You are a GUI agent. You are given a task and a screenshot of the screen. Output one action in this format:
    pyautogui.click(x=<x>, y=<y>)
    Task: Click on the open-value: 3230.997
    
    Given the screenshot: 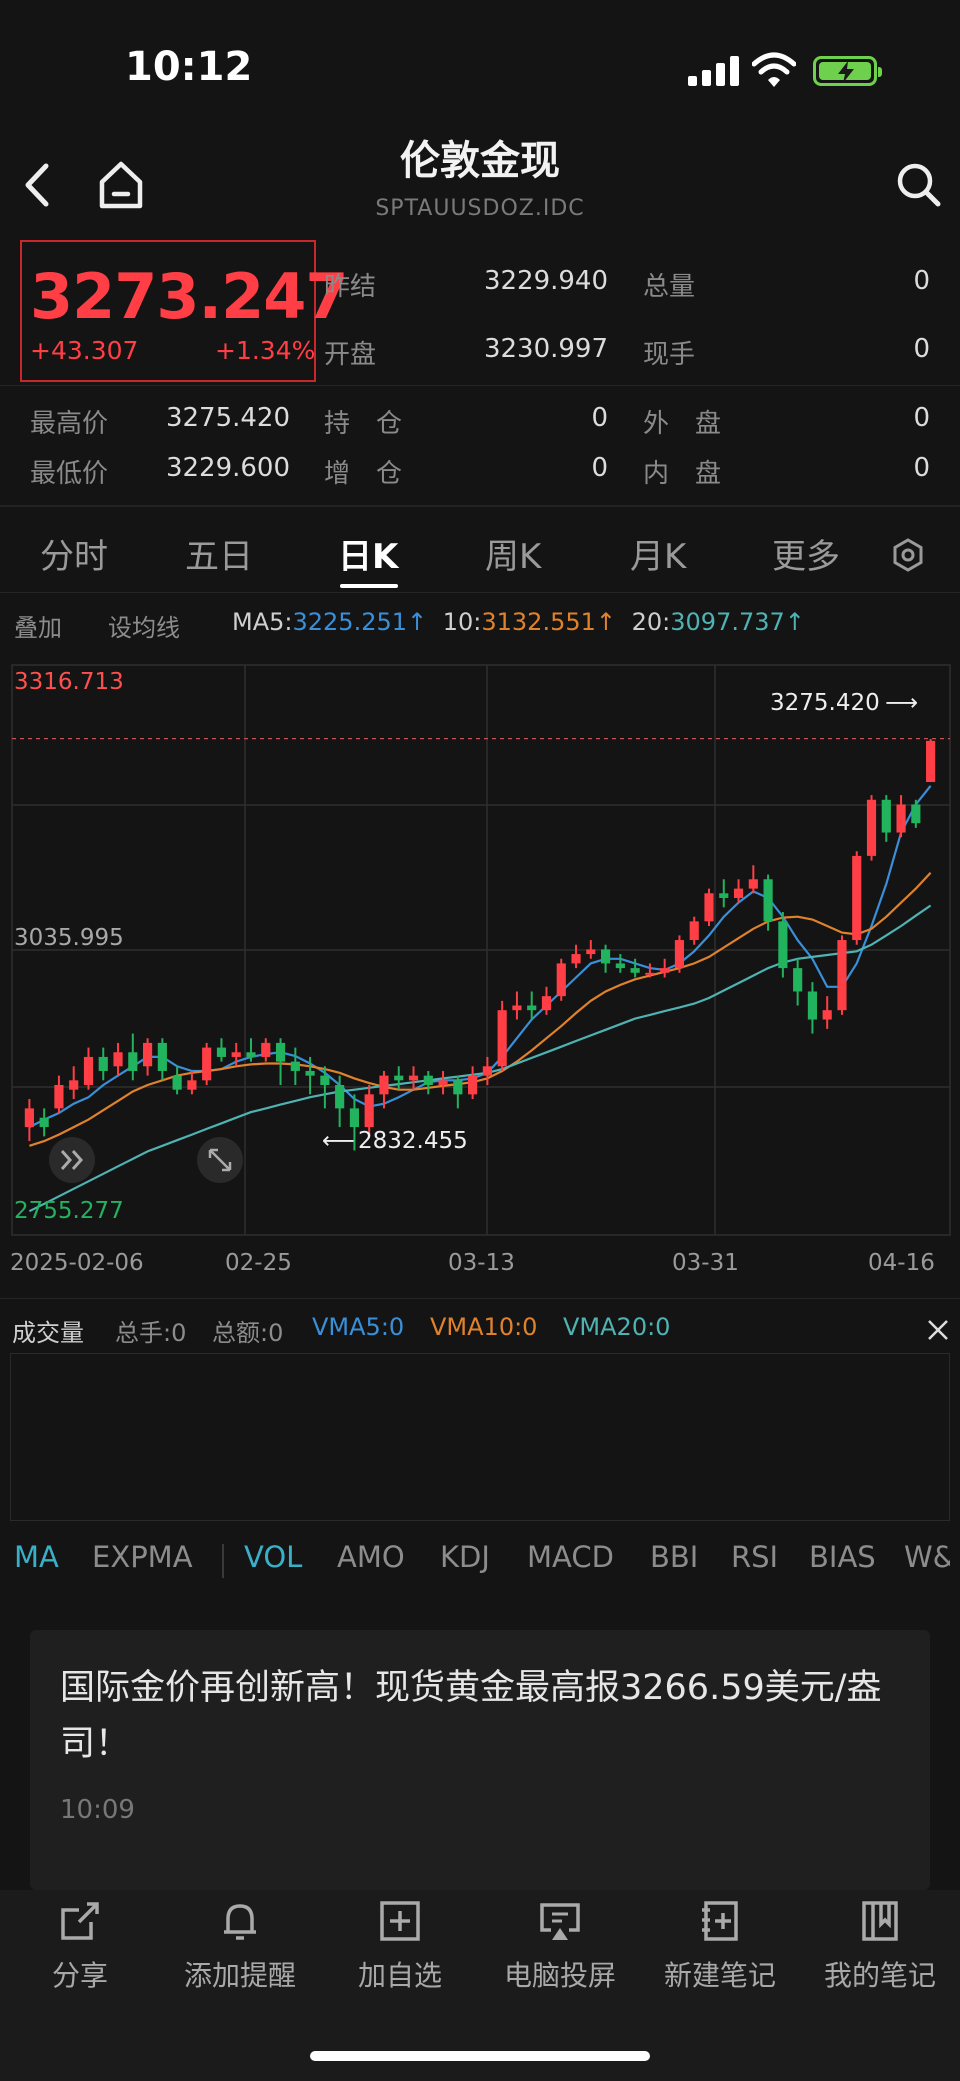 What is the action you would take?
    pyautogui.click(x=545, y=349)
    